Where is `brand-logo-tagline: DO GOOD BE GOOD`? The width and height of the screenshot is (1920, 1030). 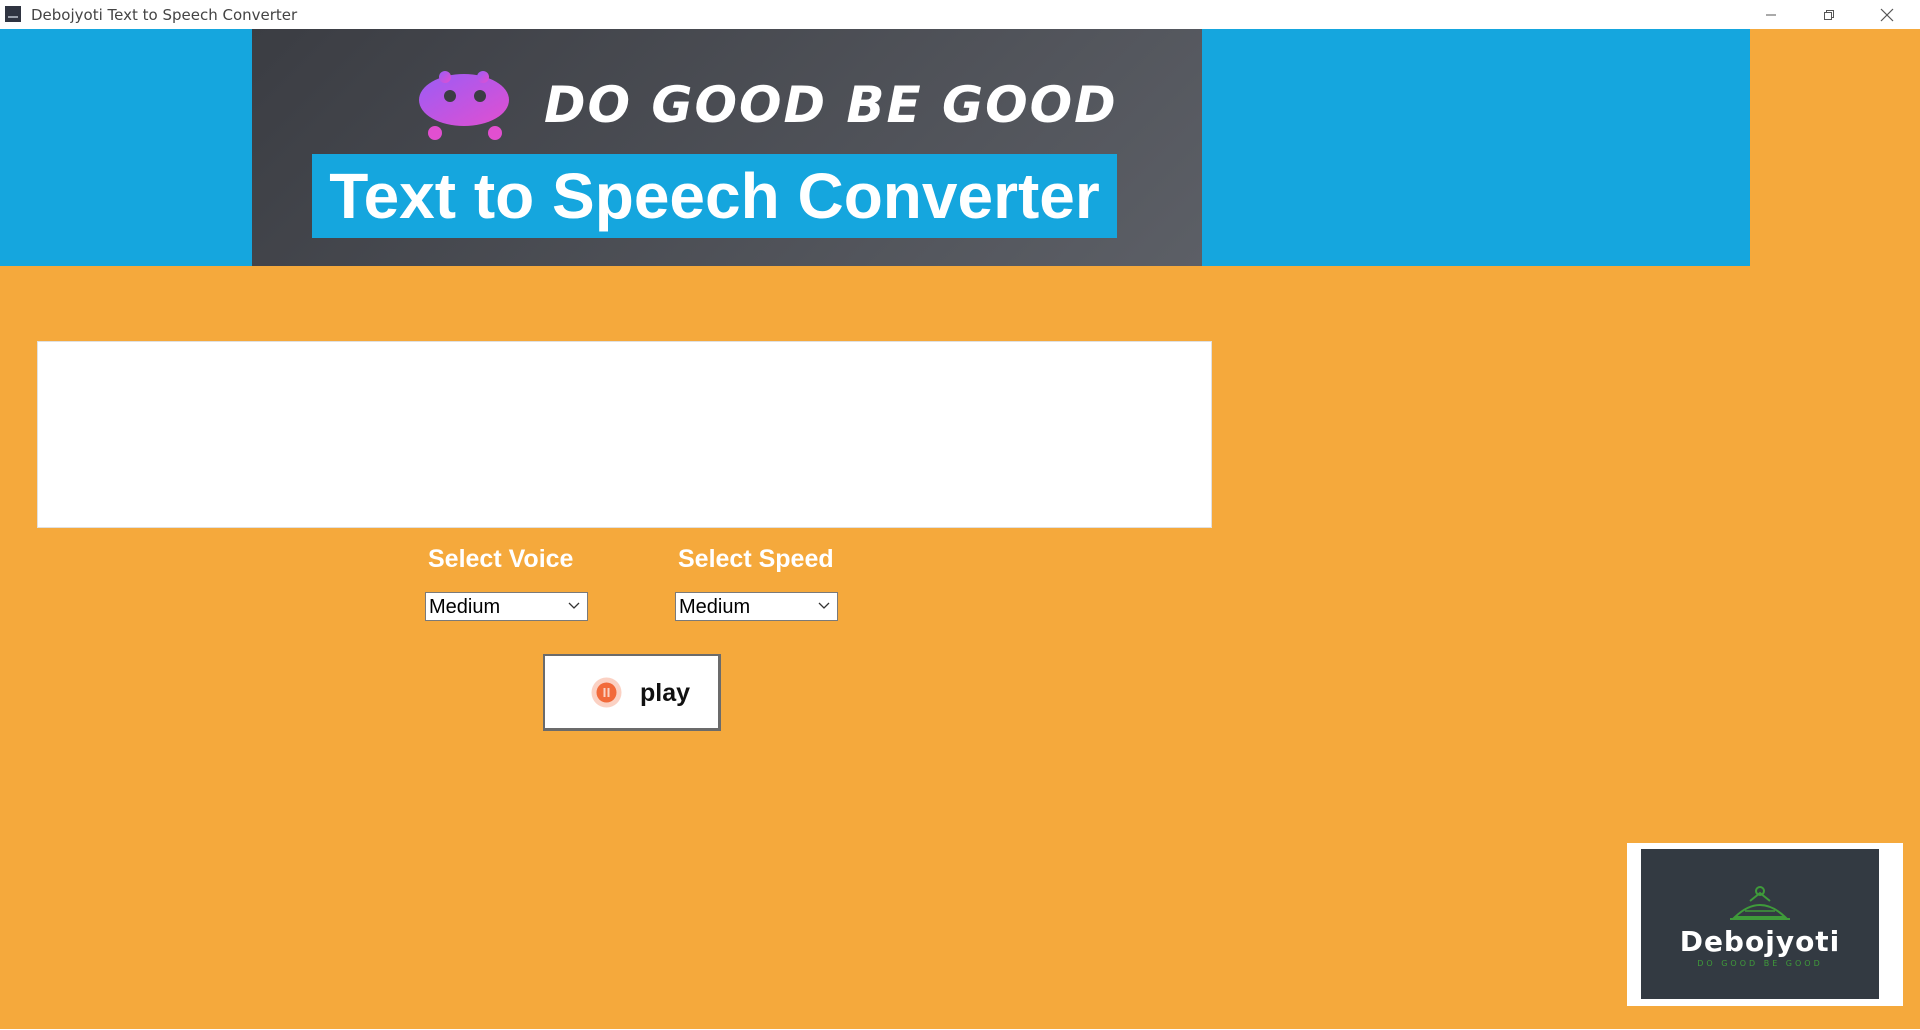 brand-logo-tagline: DO GOOD BE GOOD is located at coordinates (1760, 963).